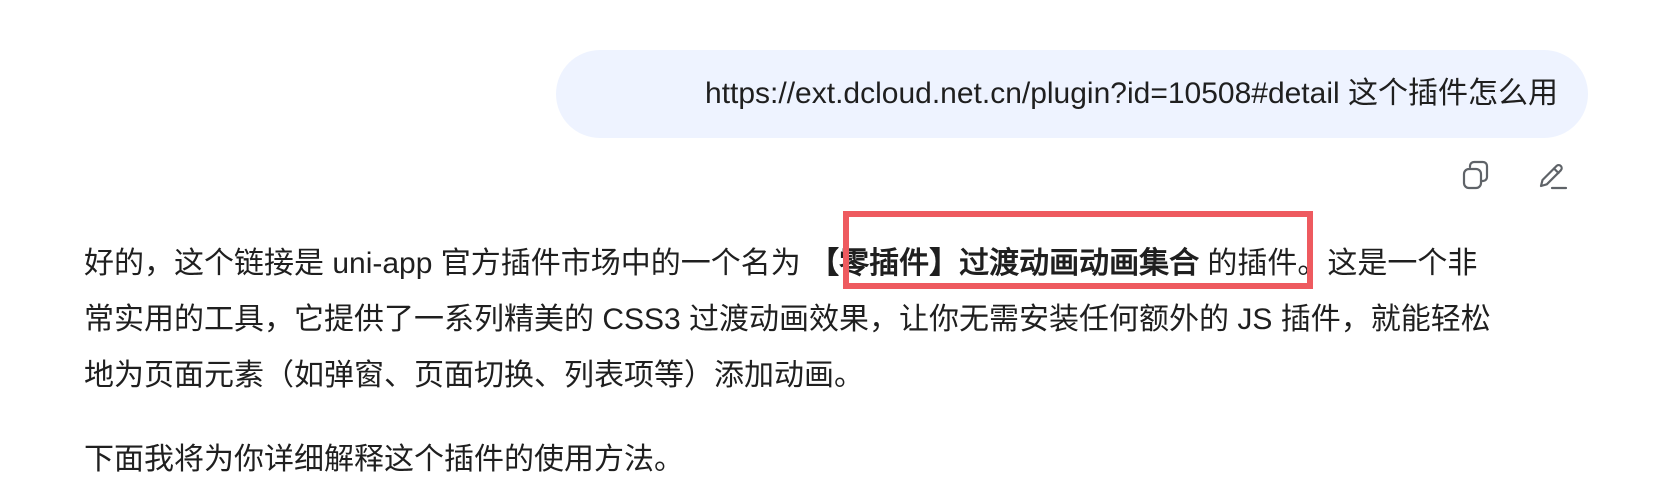 This screenshot has width=1654, height=488. What do you see at coordinates (384, 459) in the screenshot?
I see `answer-paragraph-2: 下面我将为你详细解释这个插件的使用方法。` at bounding box center [384, 459].